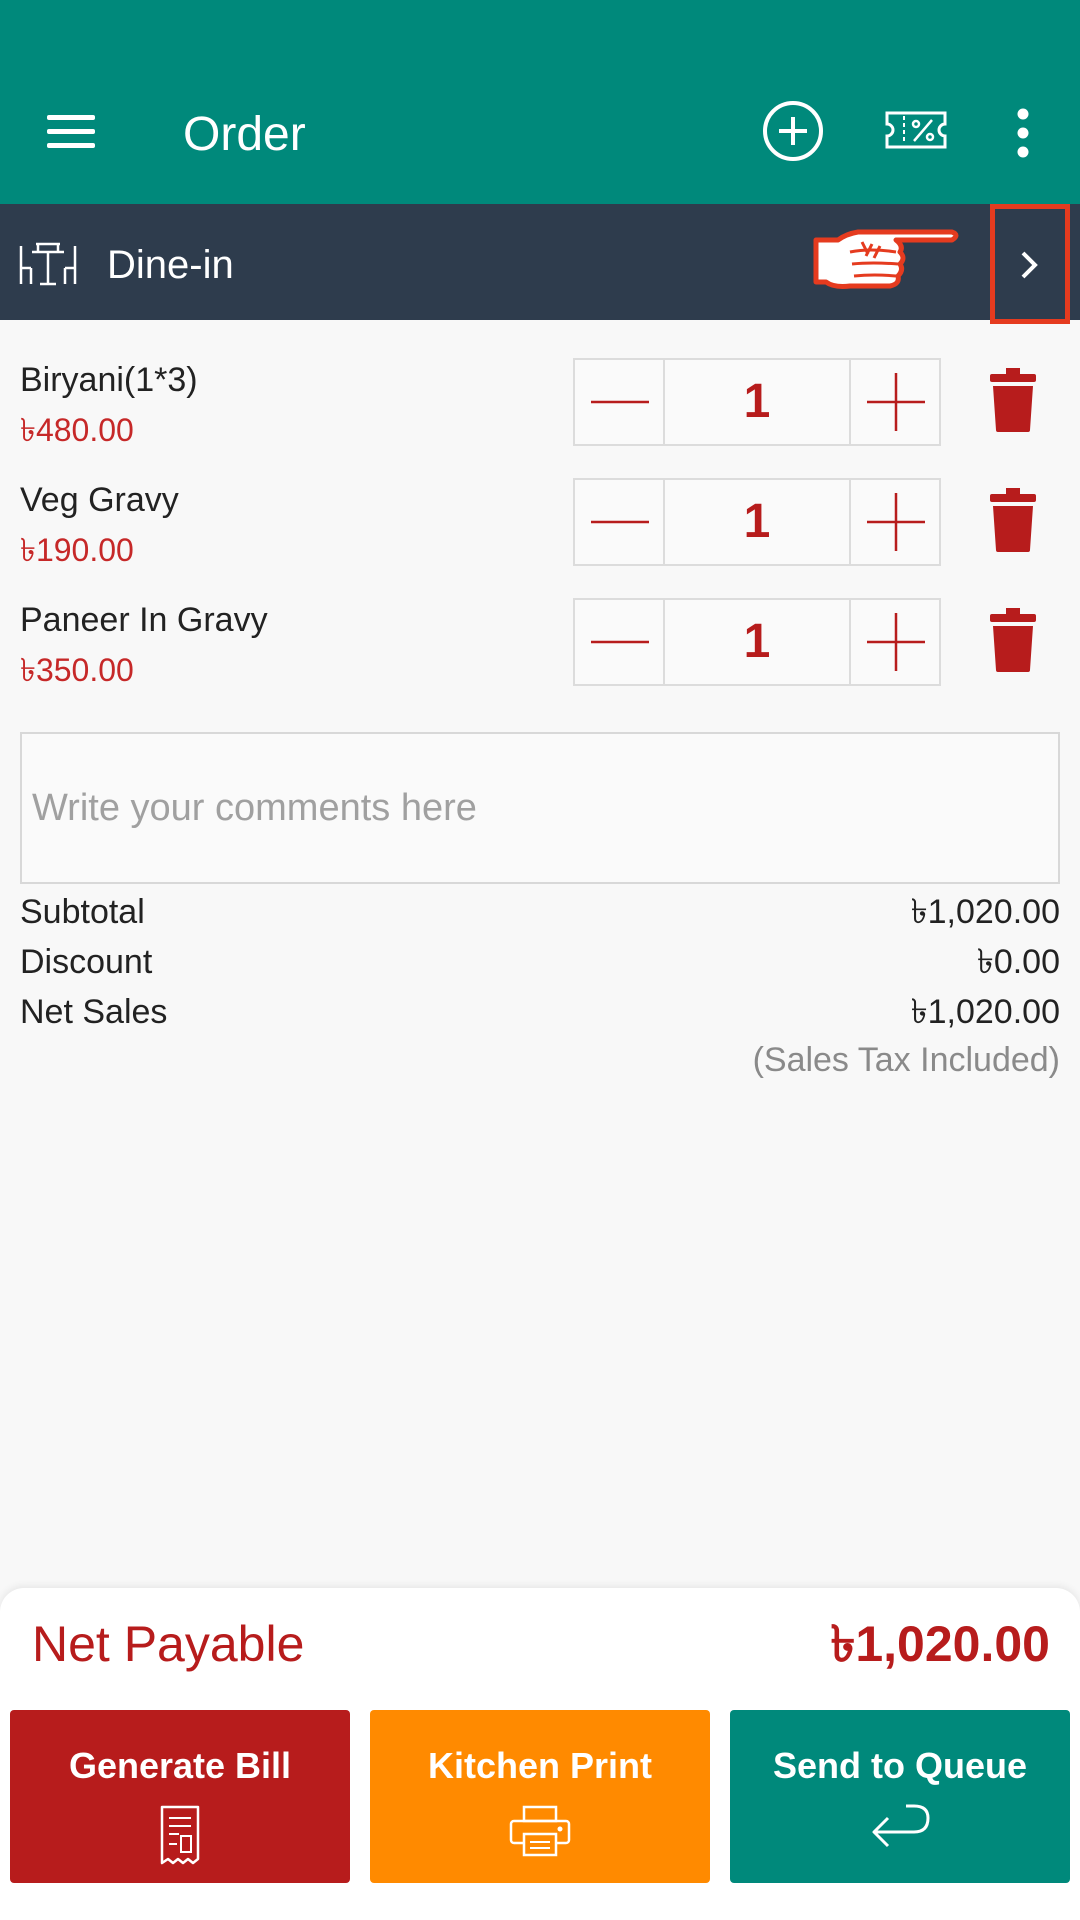 The image size is (1080, 1920). Describe the element at coordinates (86, 962) in the screenshot. I see `discount-label: Discount` at that location.